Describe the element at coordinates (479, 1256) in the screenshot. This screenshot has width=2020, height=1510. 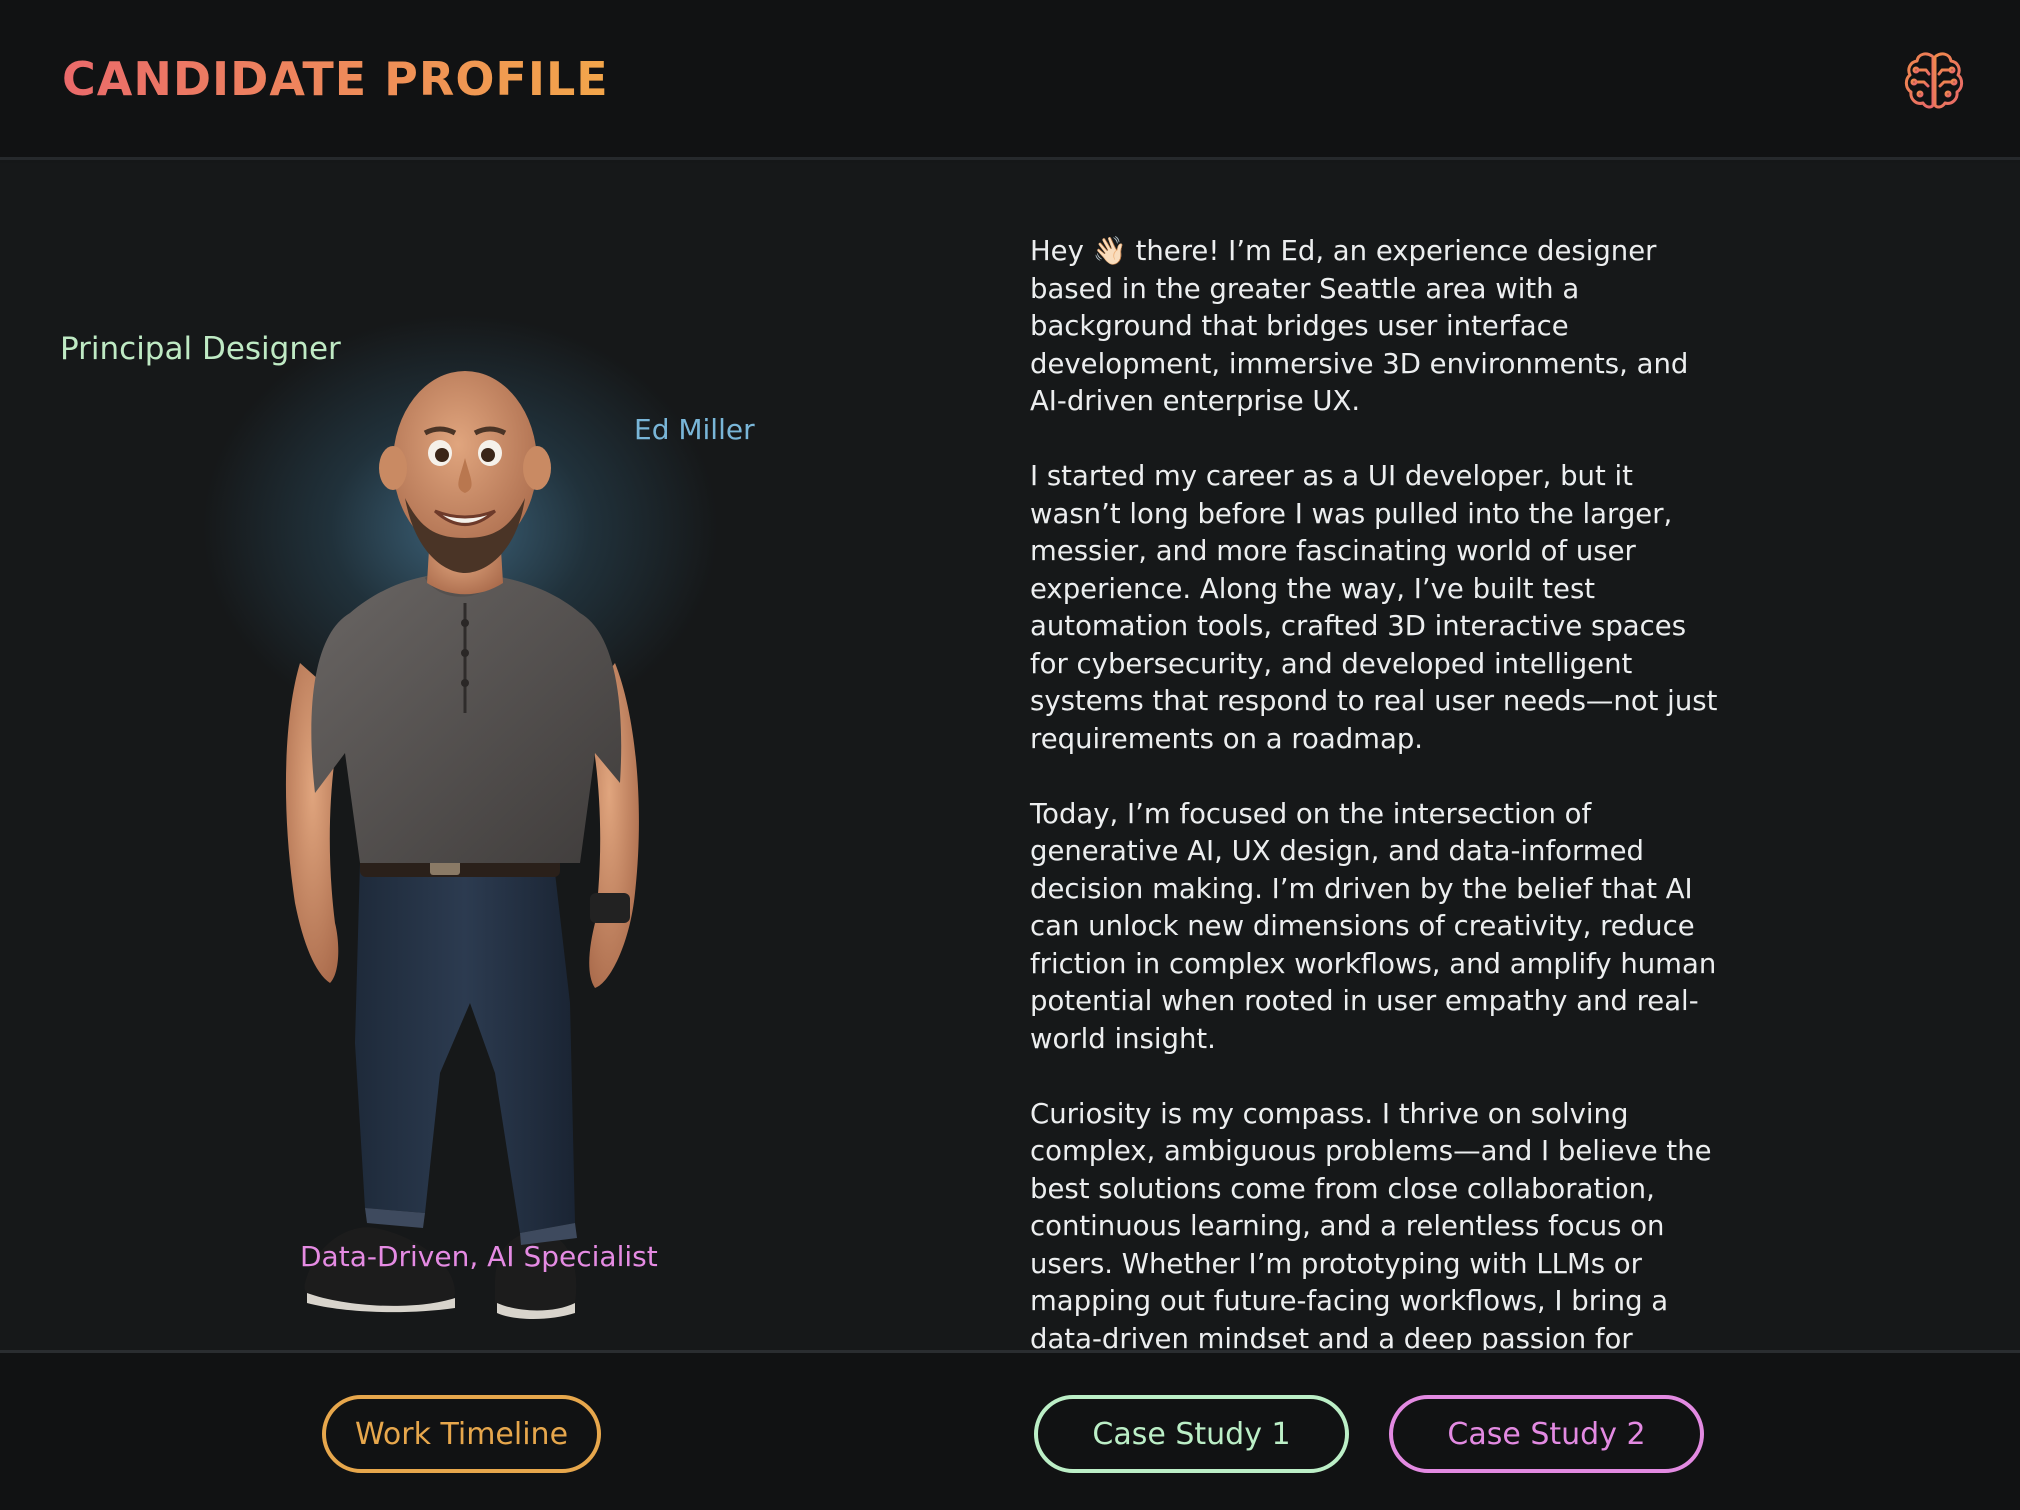
I see `specialty-label: Data-Driven, AI Specialist` at that location.